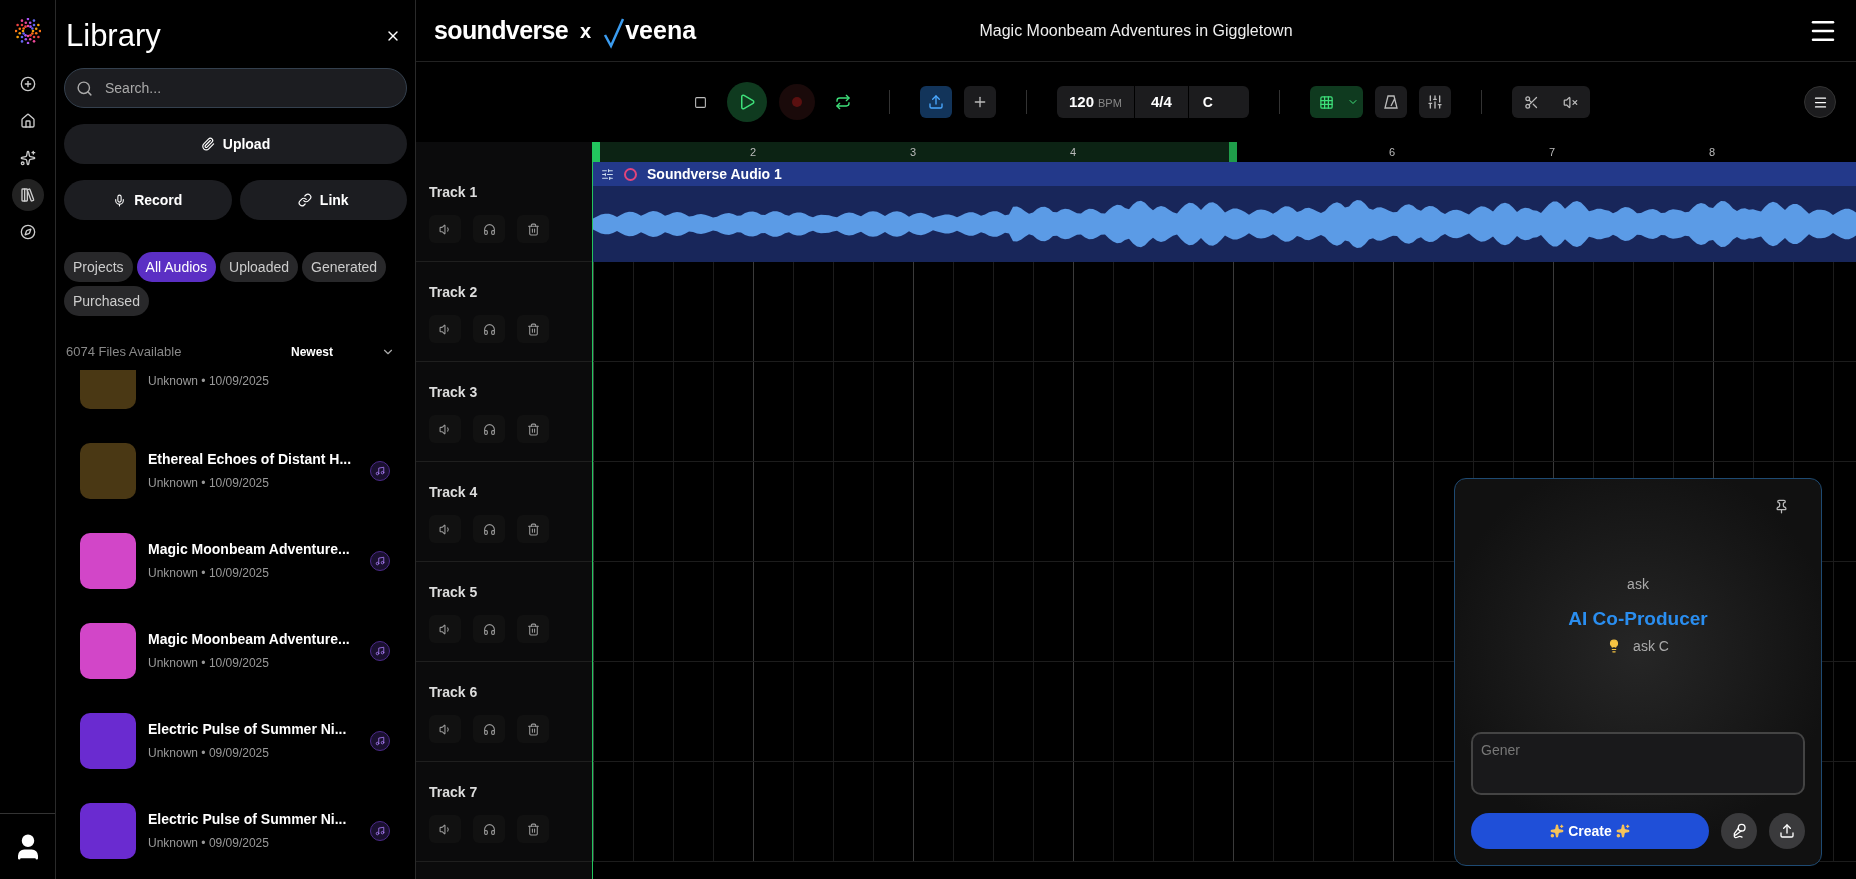  What do you see at coordinates (747, 102) in the screenshot?
I see `play-button` at bounding box center [747, 102].